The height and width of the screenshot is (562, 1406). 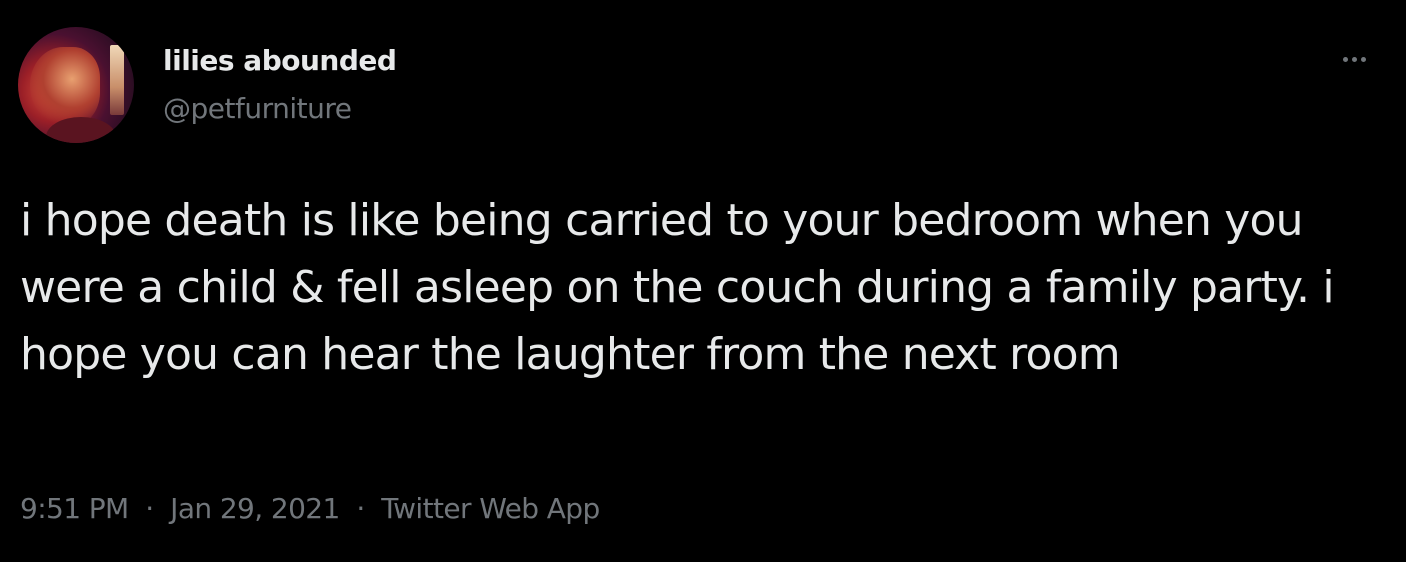 I want to click on avatar-frame-shape, so click(x=117, y=80).